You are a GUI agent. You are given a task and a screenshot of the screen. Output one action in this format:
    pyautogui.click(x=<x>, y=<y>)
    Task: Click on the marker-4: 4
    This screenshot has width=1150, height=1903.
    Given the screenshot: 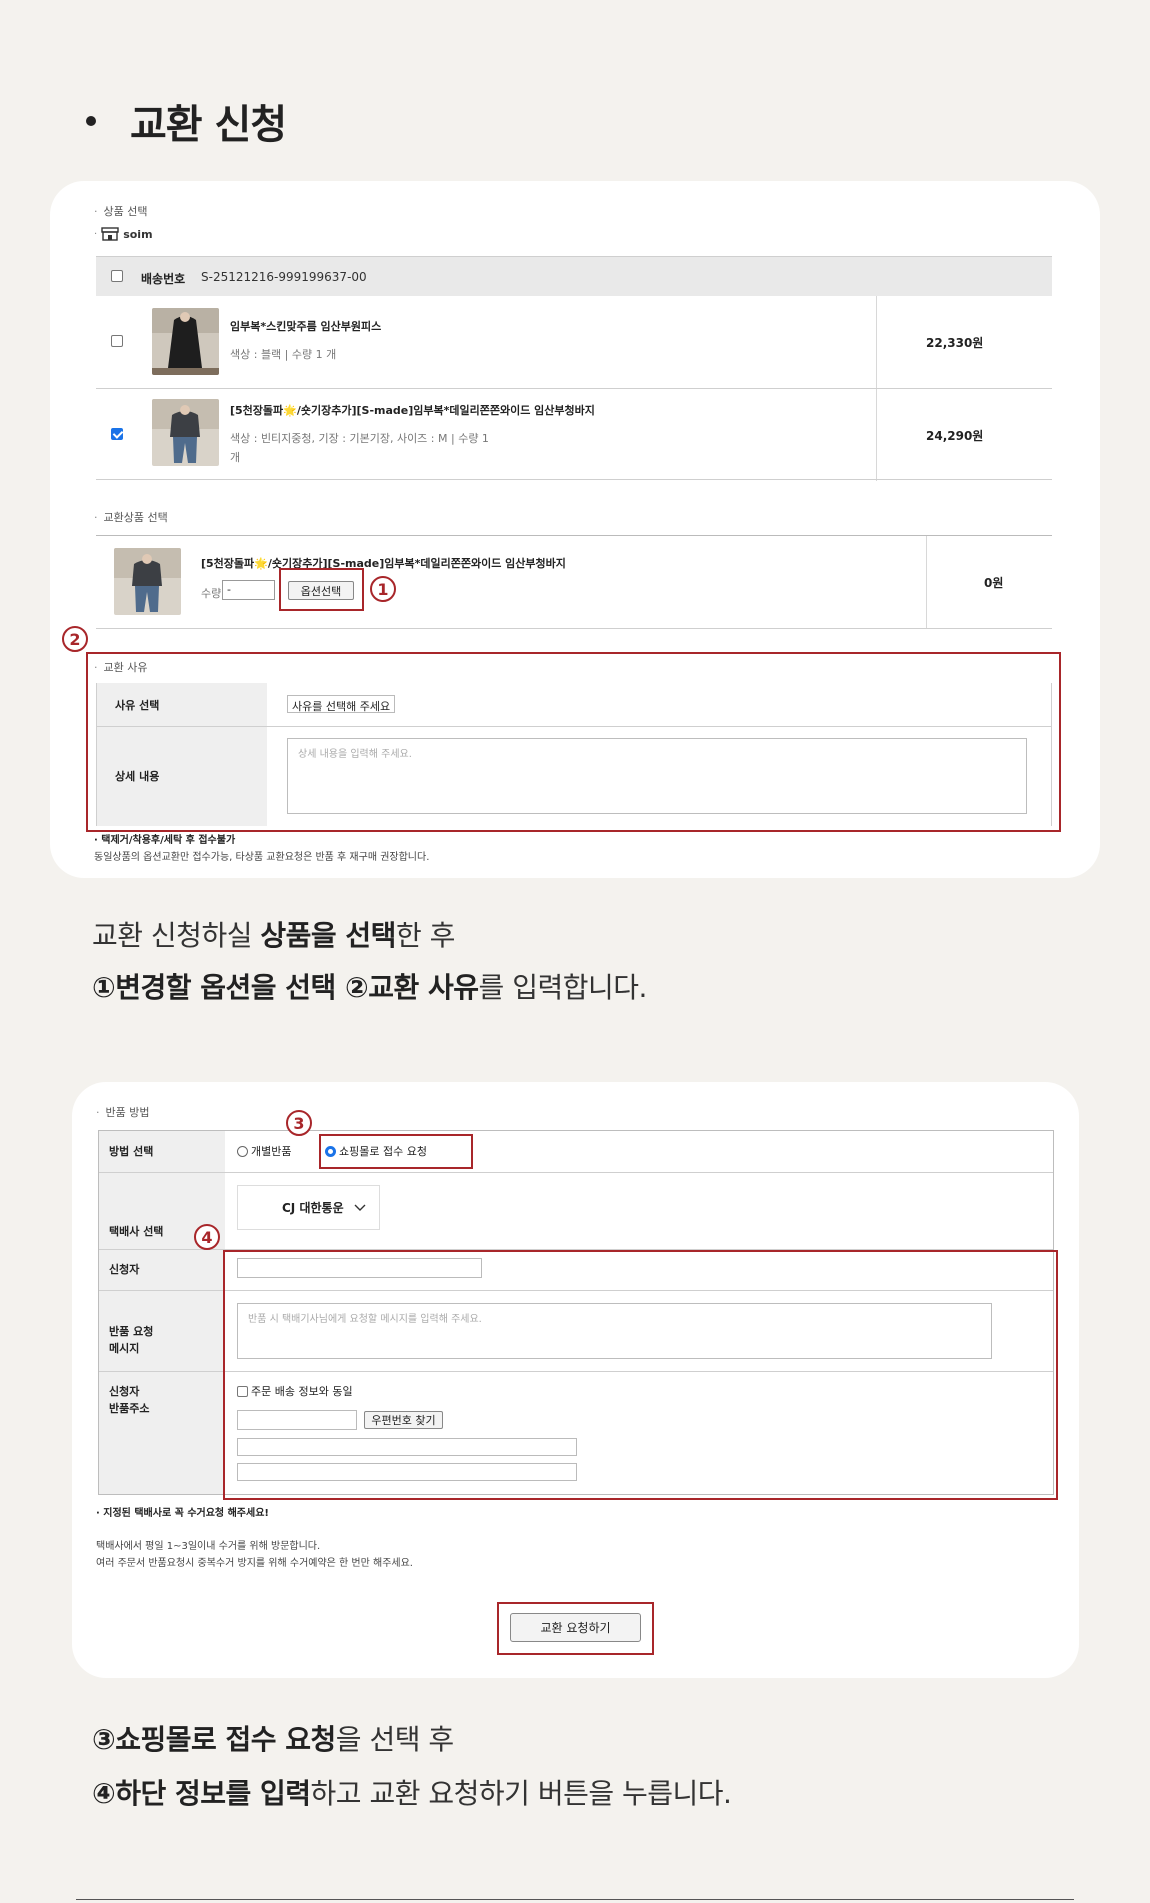 What is the action you would take?
    pyautogui.click(x=207, y=1237)
    